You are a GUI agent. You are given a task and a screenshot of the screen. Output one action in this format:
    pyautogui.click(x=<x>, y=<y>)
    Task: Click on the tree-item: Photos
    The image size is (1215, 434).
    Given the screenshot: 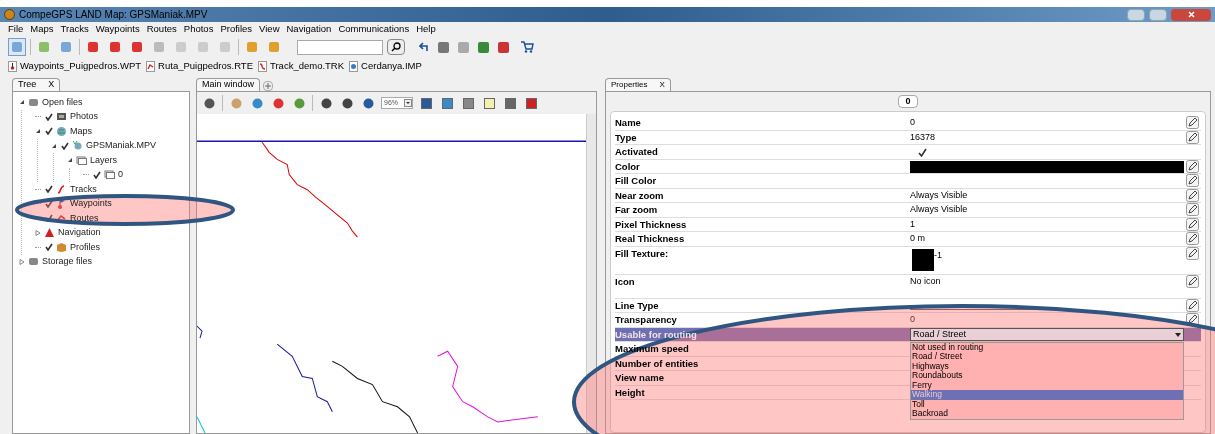 What is the action you would take?
    pyautogui.click(x=84, y=117)
    